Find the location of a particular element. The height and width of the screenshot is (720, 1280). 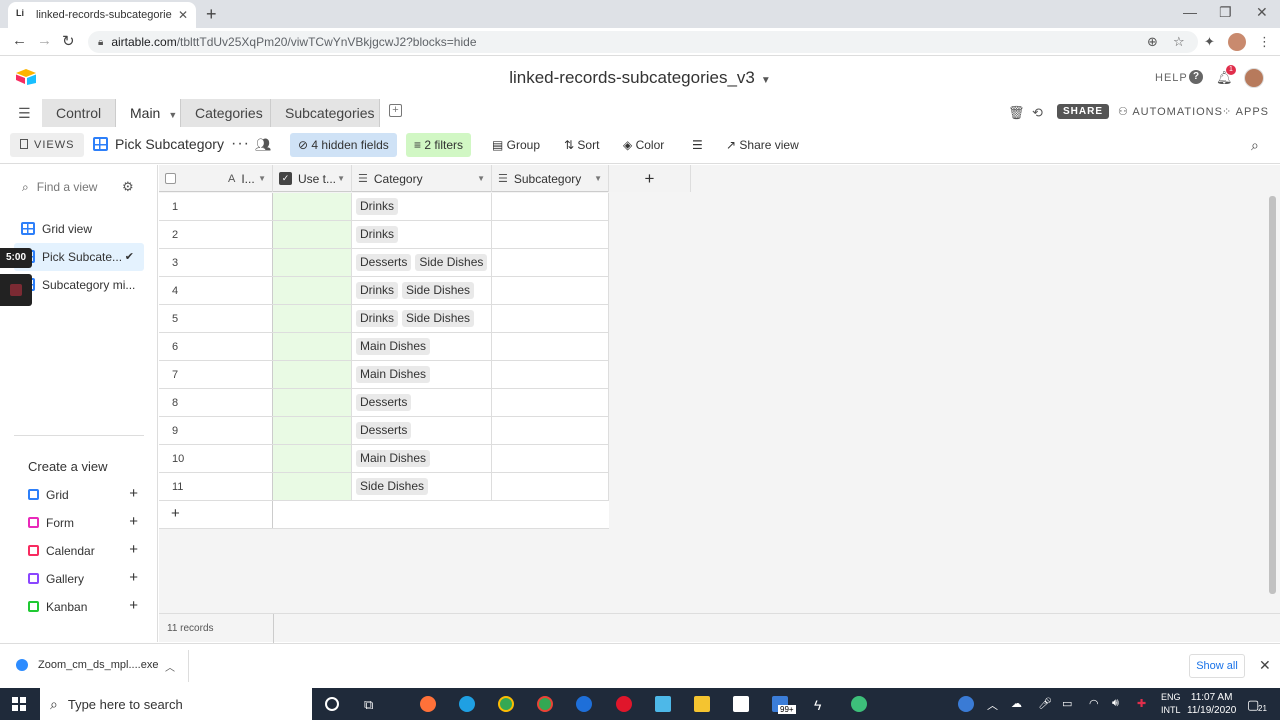

language-indicator: ENG INTL is located at coordinates (1171, 704).